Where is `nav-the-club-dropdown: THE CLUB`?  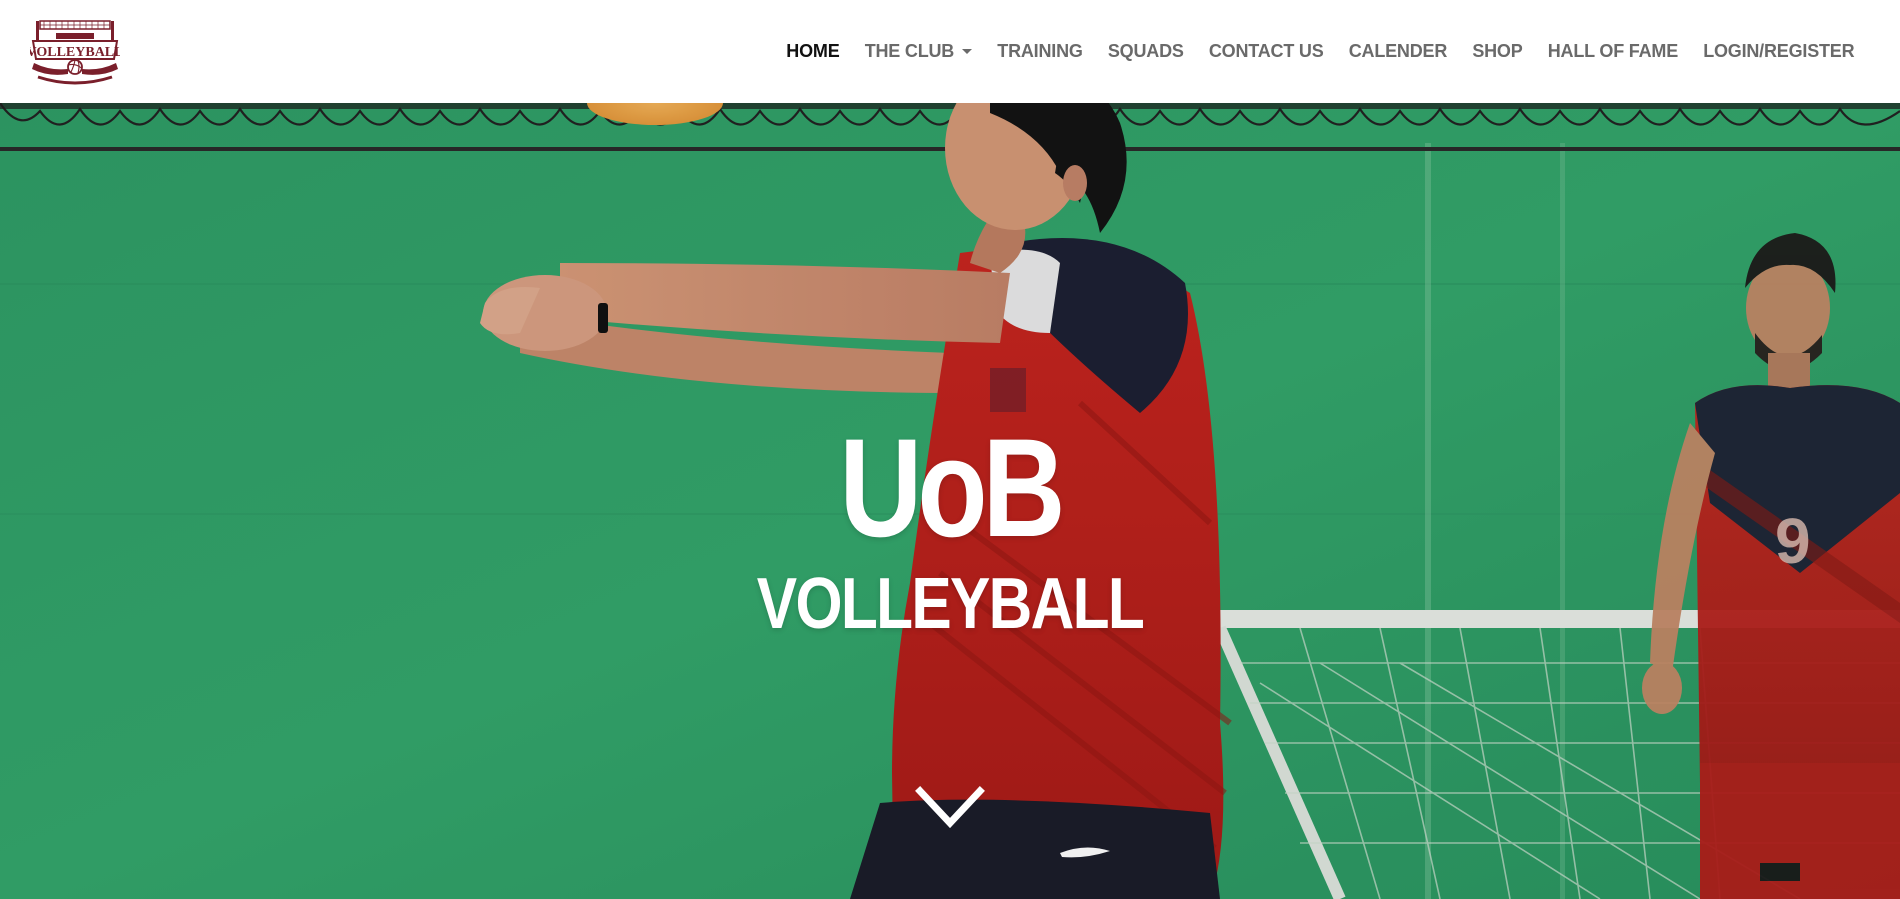
nav-the-club-dropdown: THE CLUB is located at coordinates (918, 51).